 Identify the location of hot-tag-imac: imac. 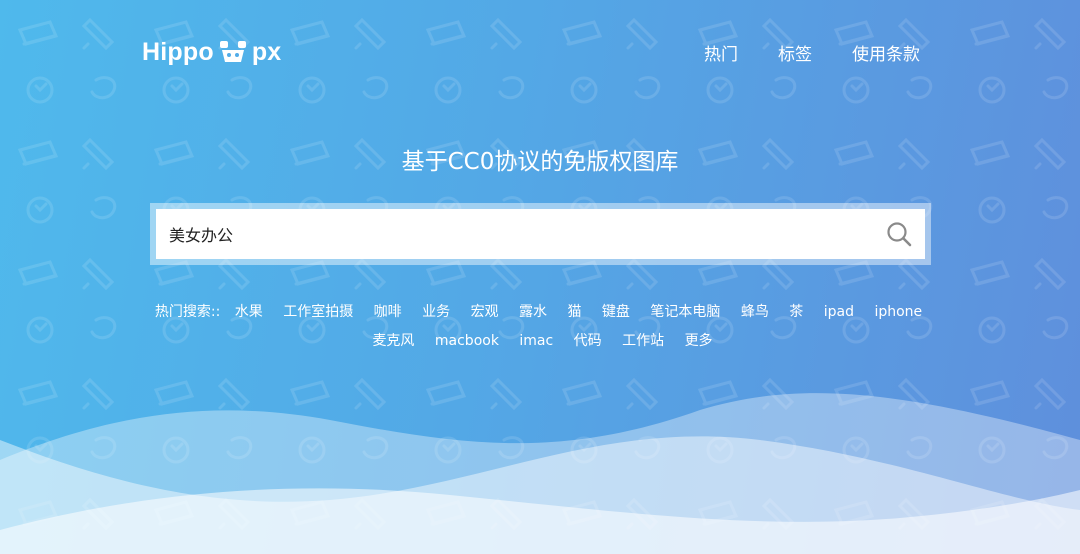
(536, 341).